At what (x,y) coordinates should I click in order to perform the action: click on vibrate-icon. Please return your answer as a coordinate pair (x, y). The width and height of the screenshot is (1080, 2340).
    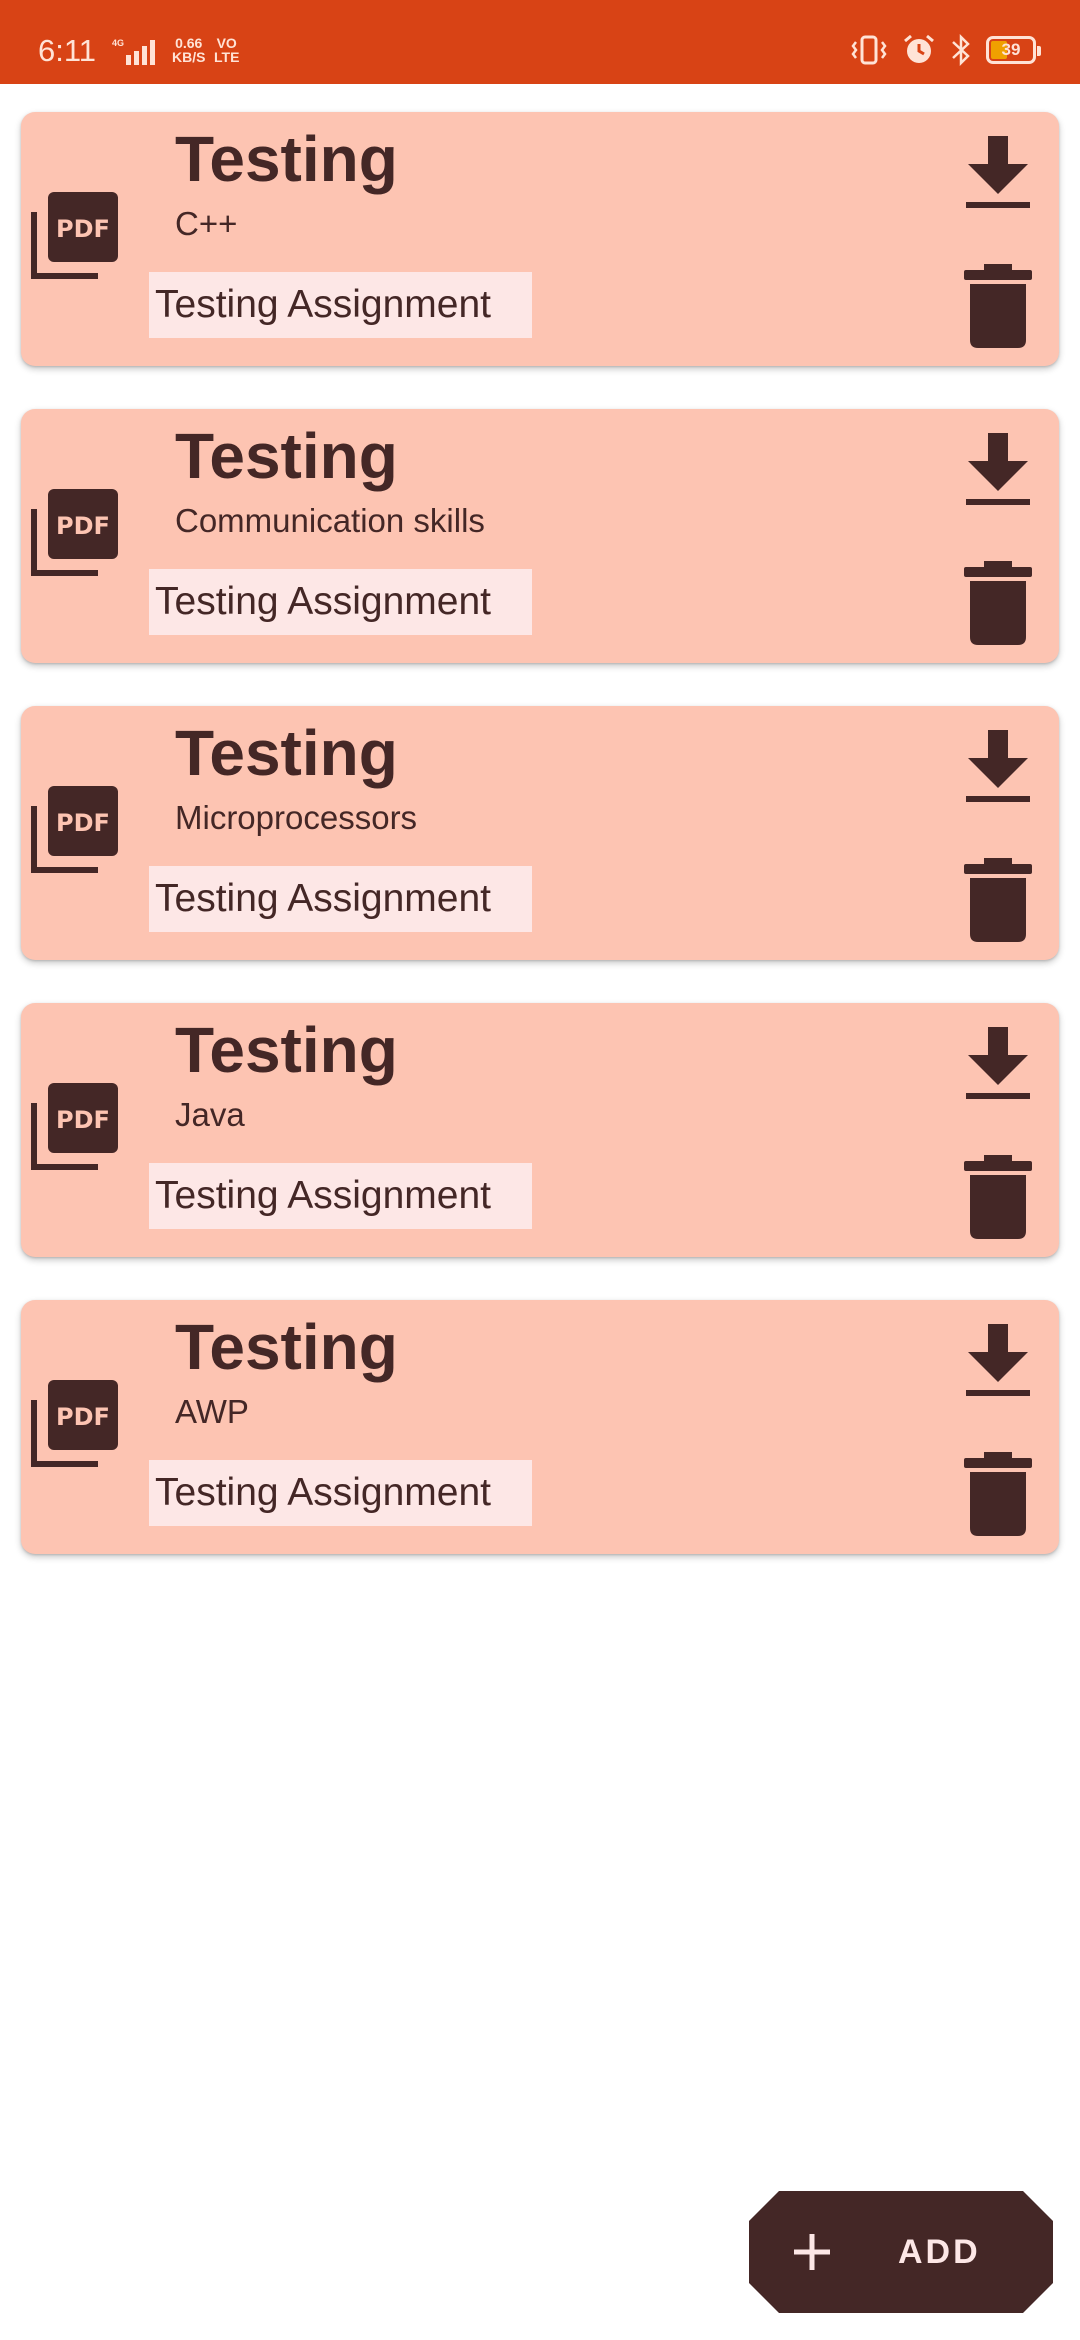
    Looking at the image, I should click on (869, 50).